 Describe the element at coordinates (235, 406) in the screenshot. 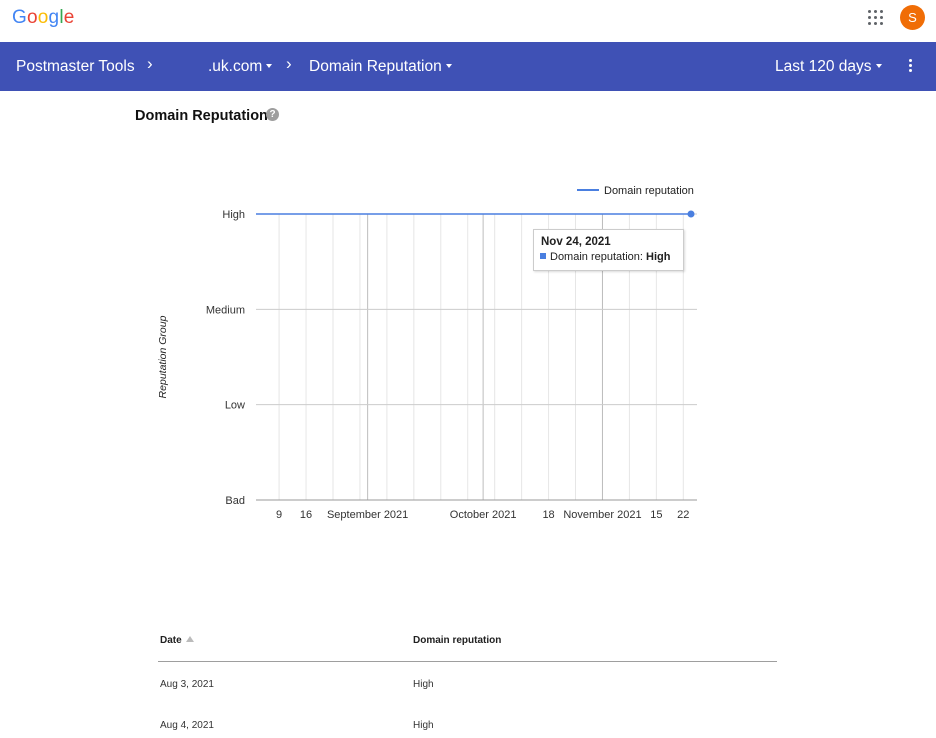

I see `y-tick-label: Low` at that location.